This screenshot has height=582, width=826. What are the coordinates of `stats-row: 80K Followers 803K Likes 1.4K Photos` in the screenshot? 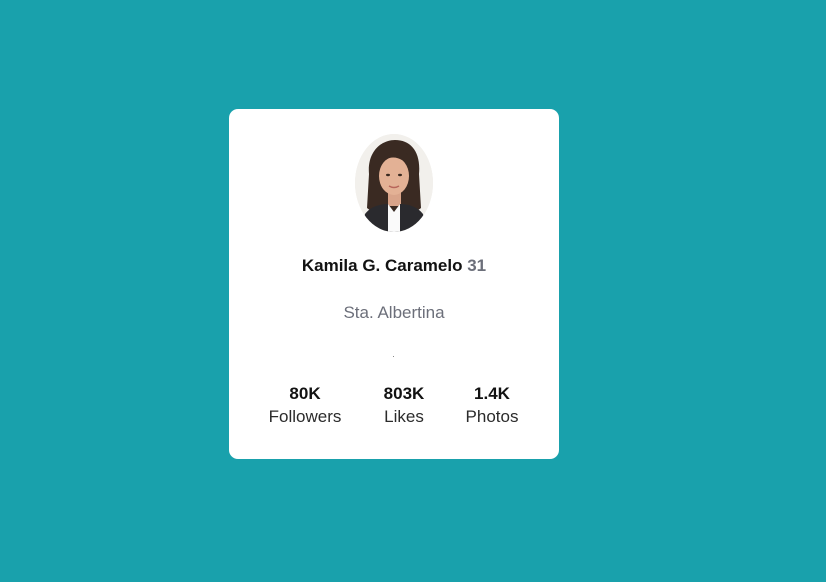 It's located at (394, 409).